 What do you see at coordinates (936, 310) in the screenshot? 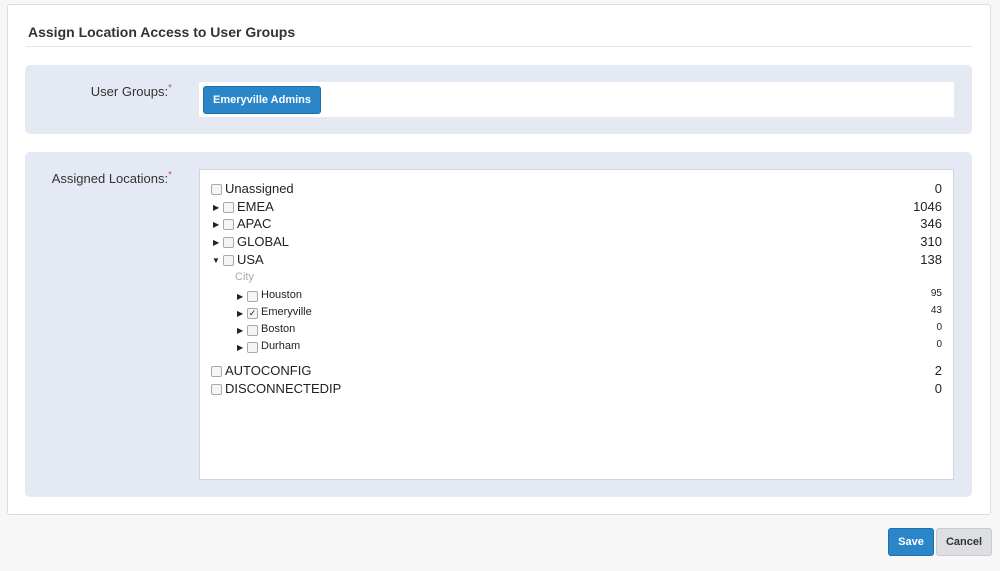
I see `tree-node-count: 43` at bounding box center [936, 310].